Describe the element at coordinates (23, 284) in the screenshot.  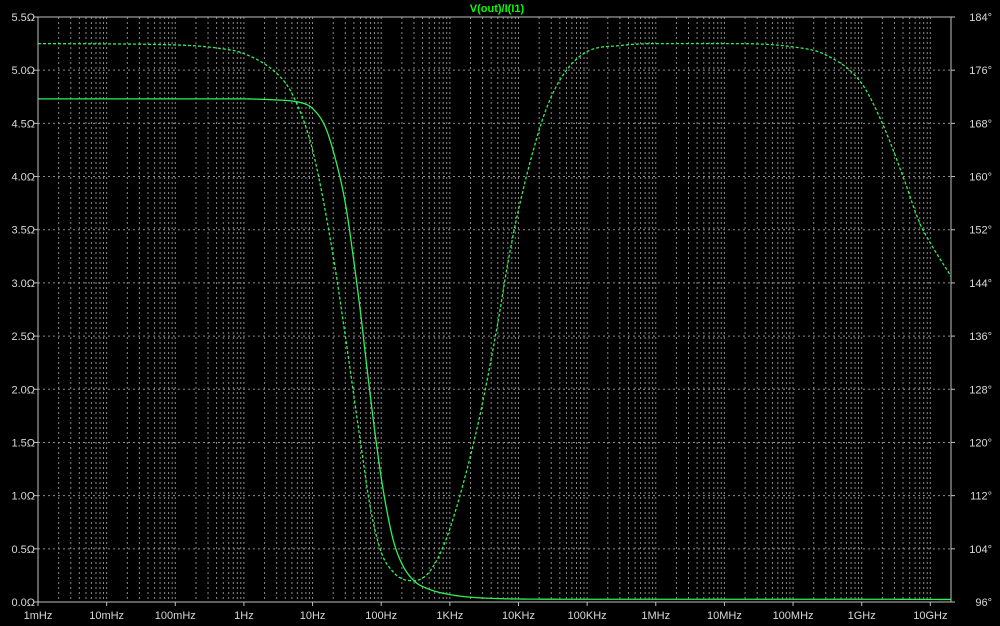
I see `y-left-tick-label: 3.0Ω` at that location.